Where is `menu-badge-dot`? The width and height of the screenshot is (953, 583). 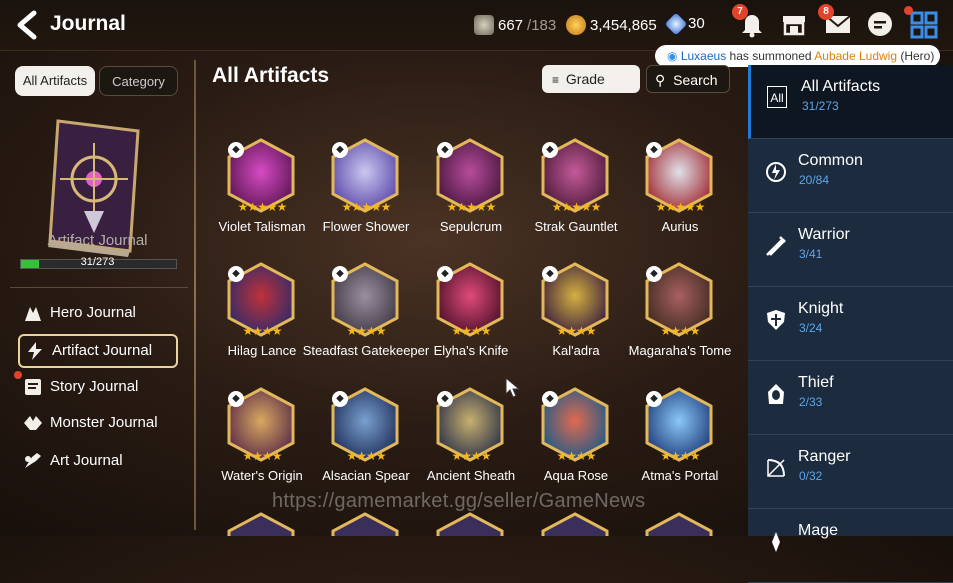 menu-badge-dot is located at coordinates (908, 10).